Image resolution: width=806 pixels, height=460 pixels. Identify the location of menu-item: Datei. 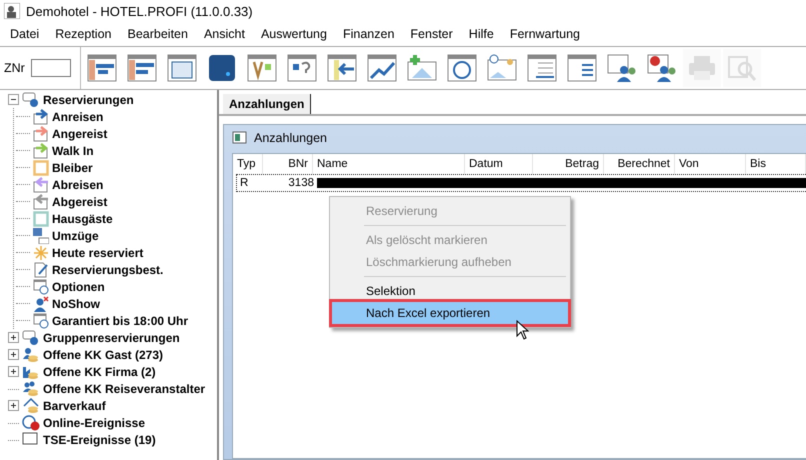
(25, 34).